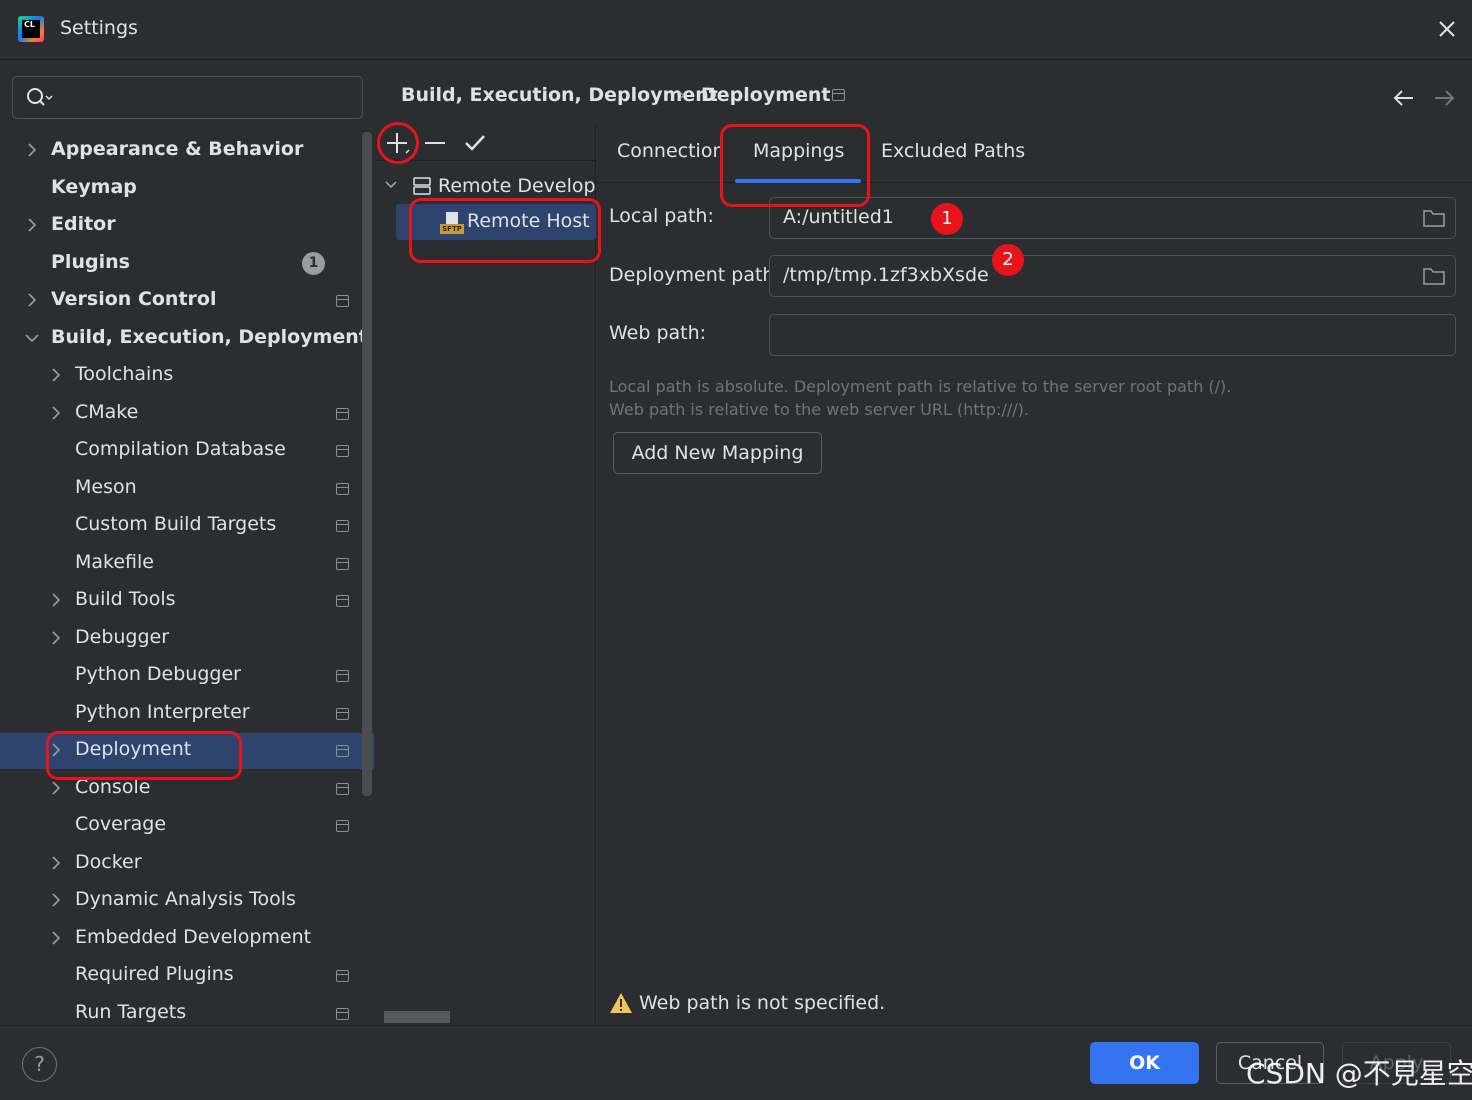 This screenshot has width=1472, height=1100. I want to click on sidebar-item-label: Compilation Database, so click(180, 449).